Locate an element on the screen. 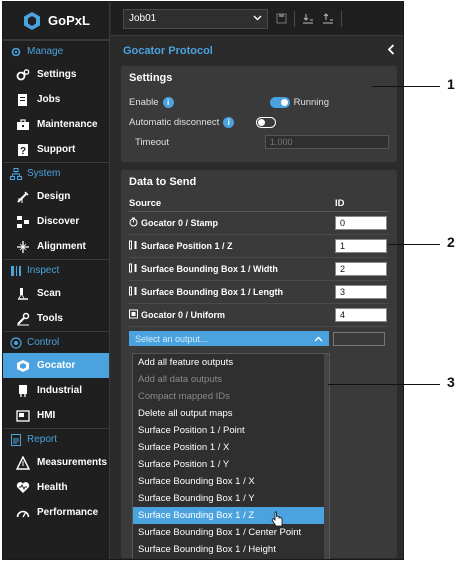 The image size is (460, 562). upload-icon is located at coordinates (328, 19).